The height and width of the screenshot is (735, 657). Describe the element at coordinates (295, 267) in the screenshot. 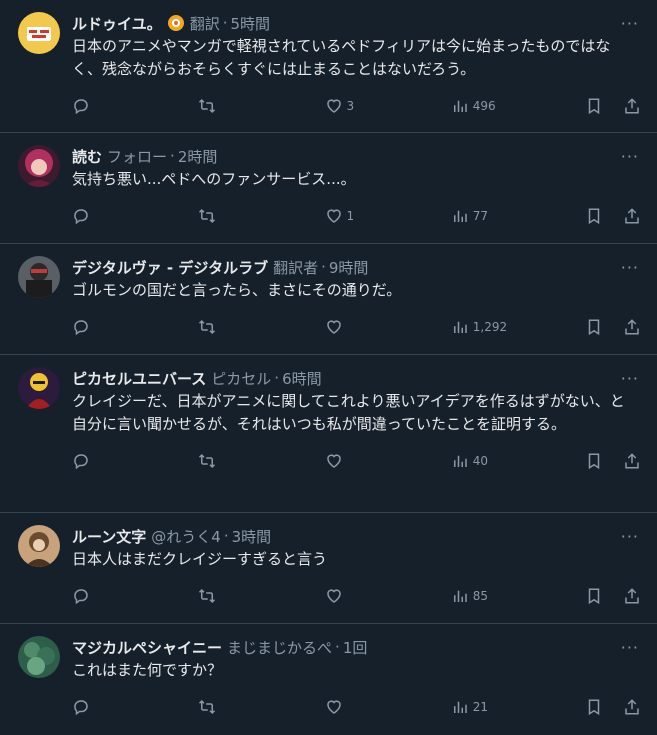

I see `user-handle: 翻訳者` at that location.